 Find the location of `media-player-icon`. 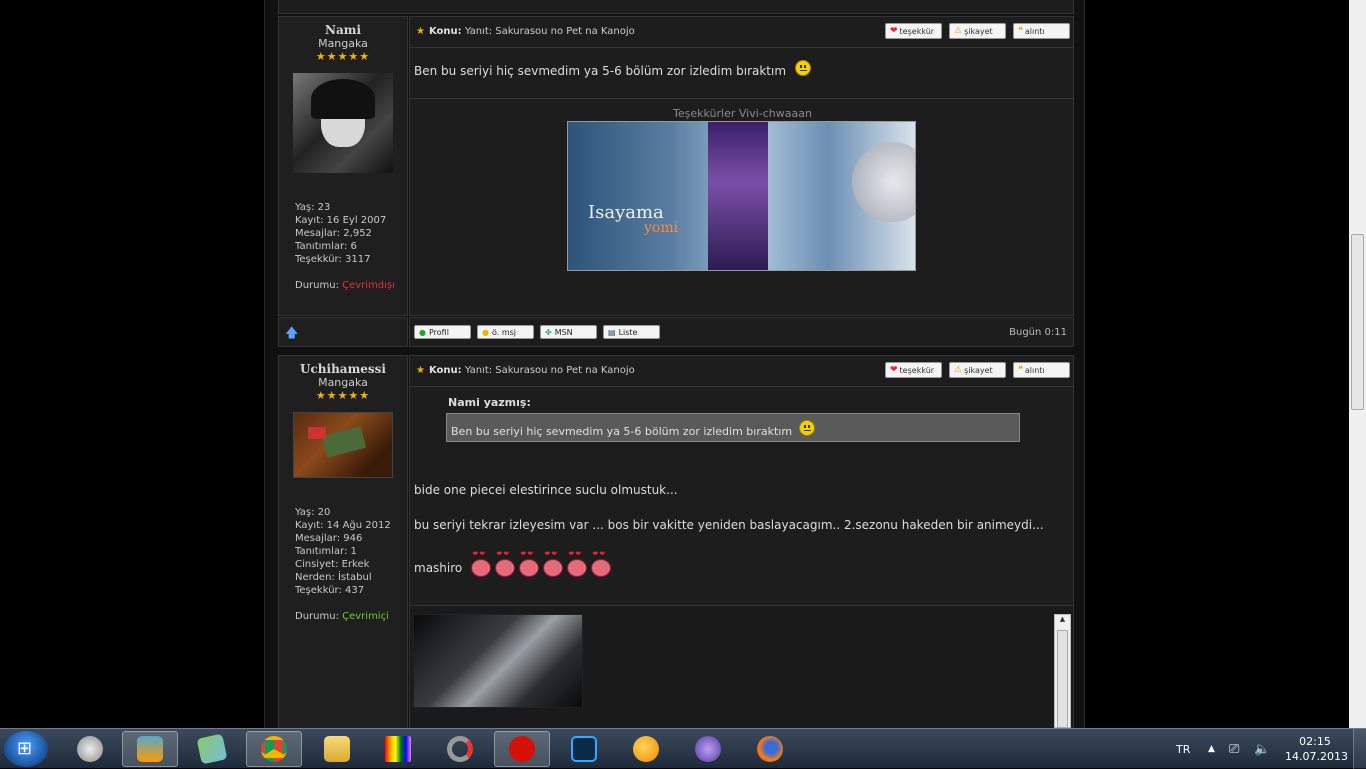

media-player-icon is located at coordinates (150, 749).